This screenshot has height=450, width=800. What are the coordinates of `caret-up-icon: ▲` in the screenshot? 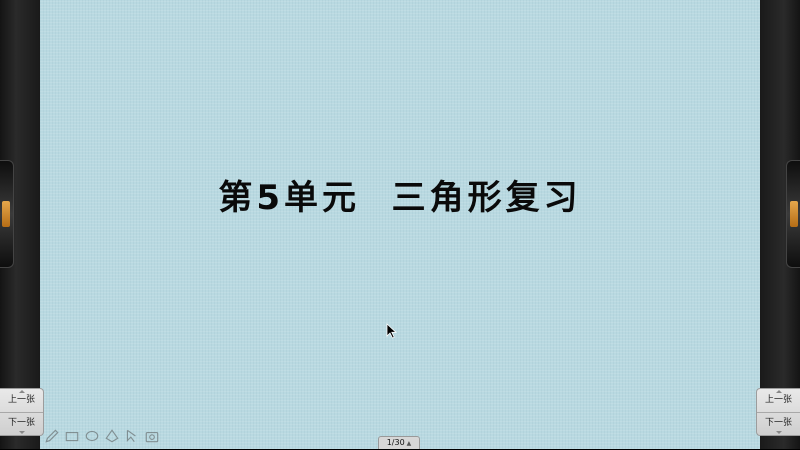 It's located at (409, 443).